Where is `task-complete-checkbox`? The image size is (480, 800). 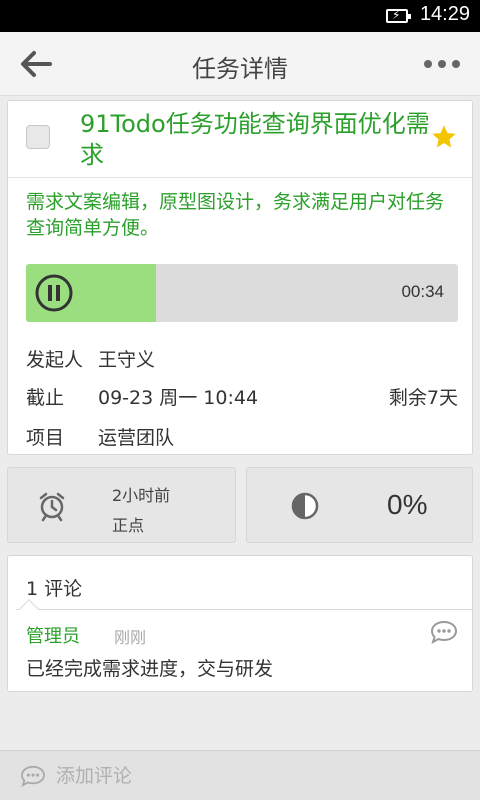 task-complete-checkbox is located at coordinates (38, 137).